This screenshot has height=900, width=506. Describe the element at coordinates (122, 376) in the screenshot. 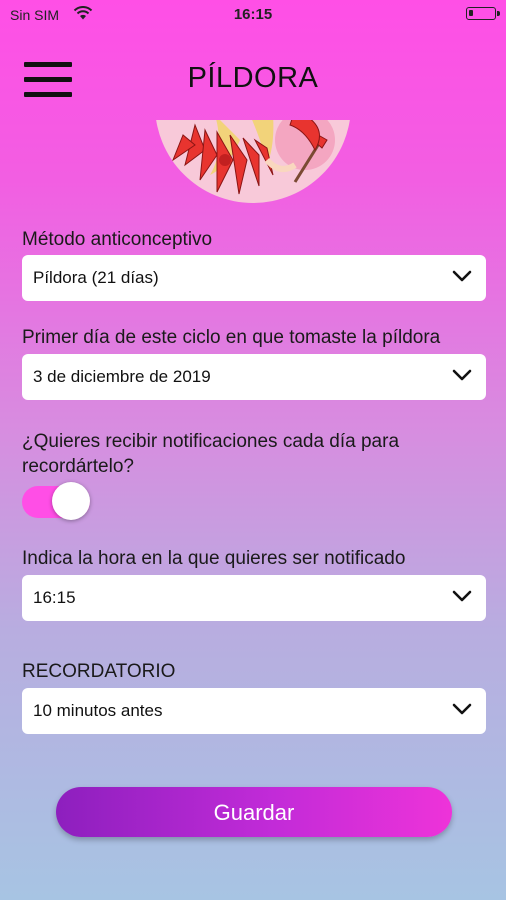

I see `first-day-value: 3 de diciembre de 2019` at that location.